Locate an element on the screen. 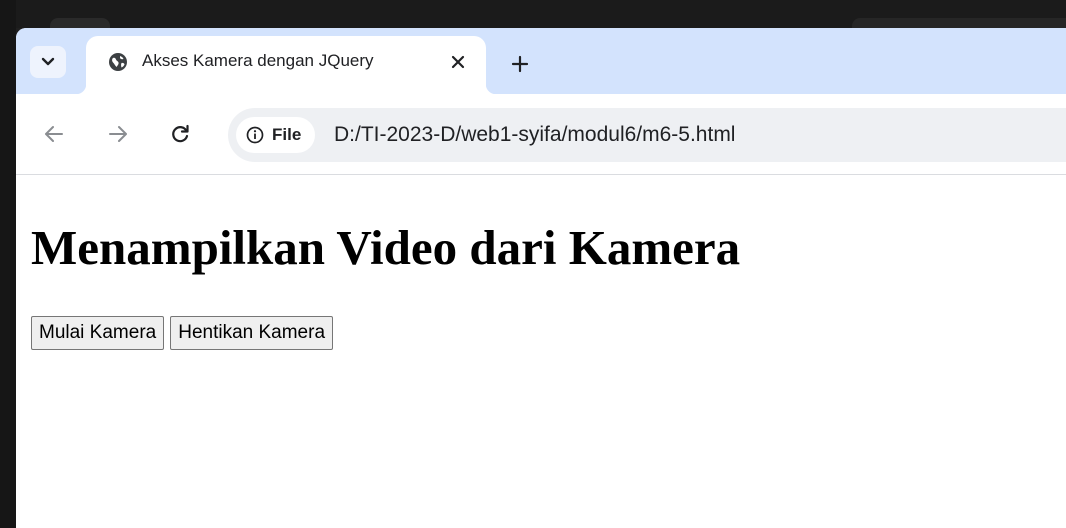  site-info-chip: File is located at coordinates (276, 135).